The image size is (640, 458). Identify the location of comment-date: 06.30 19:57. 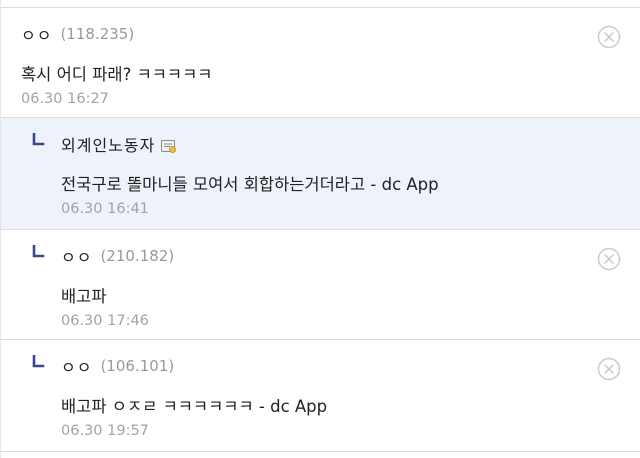
(105, 431).